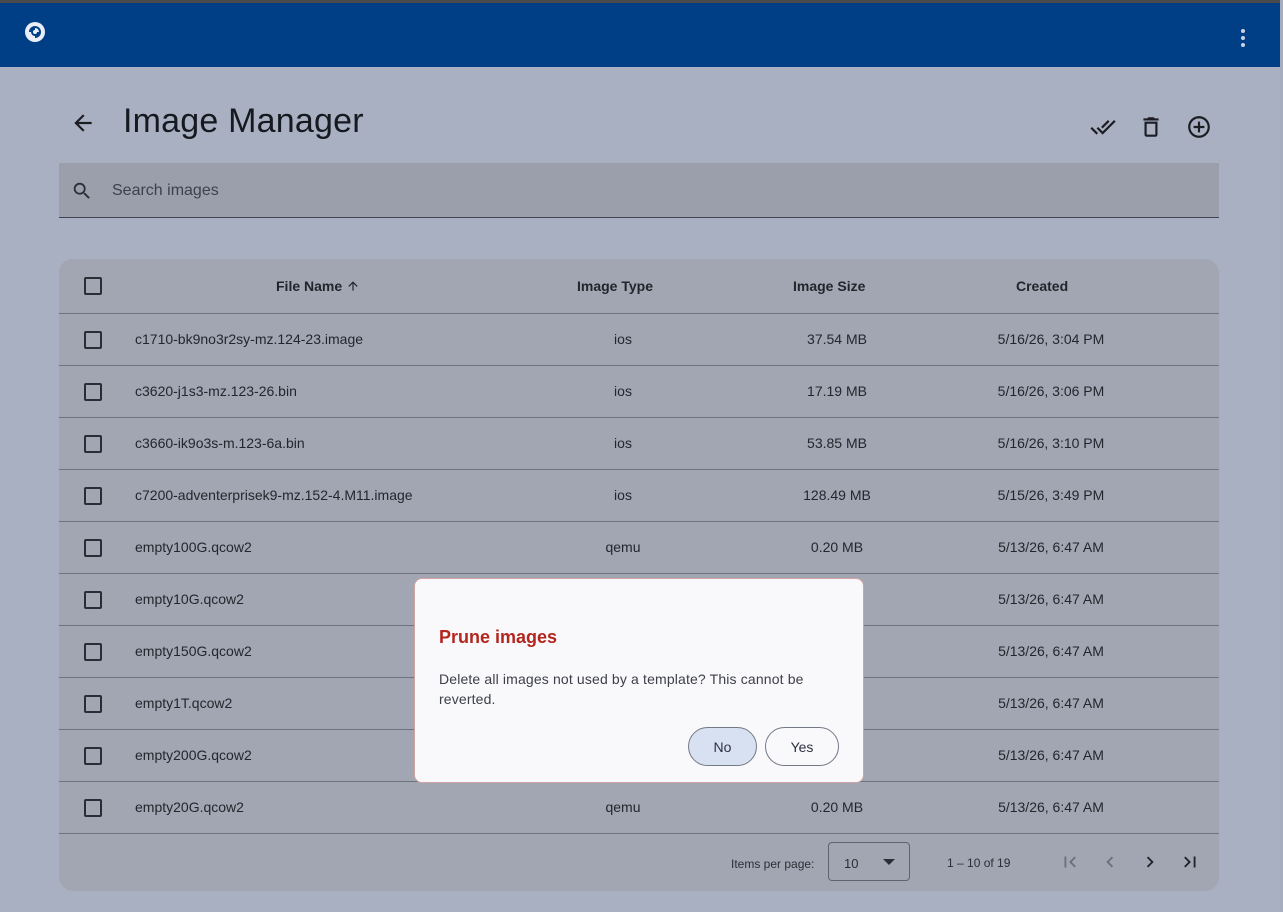  I want to click on gns3-logo-icon, so click(35, 32).